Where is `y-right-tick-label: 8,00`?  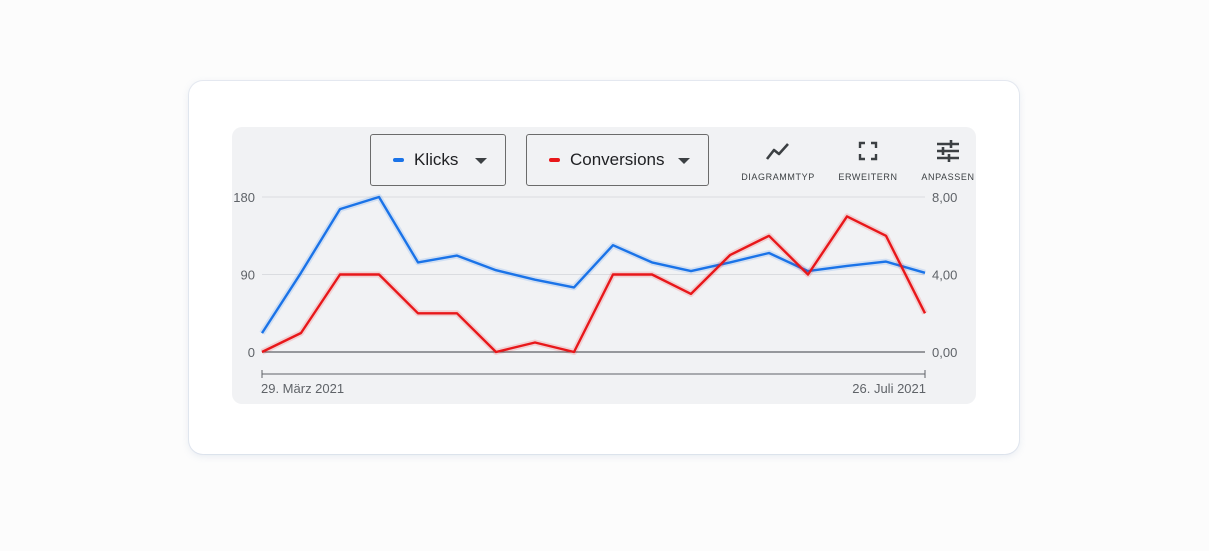 y-right-tick-label: 8,00 is located at coordinates (944, 197).